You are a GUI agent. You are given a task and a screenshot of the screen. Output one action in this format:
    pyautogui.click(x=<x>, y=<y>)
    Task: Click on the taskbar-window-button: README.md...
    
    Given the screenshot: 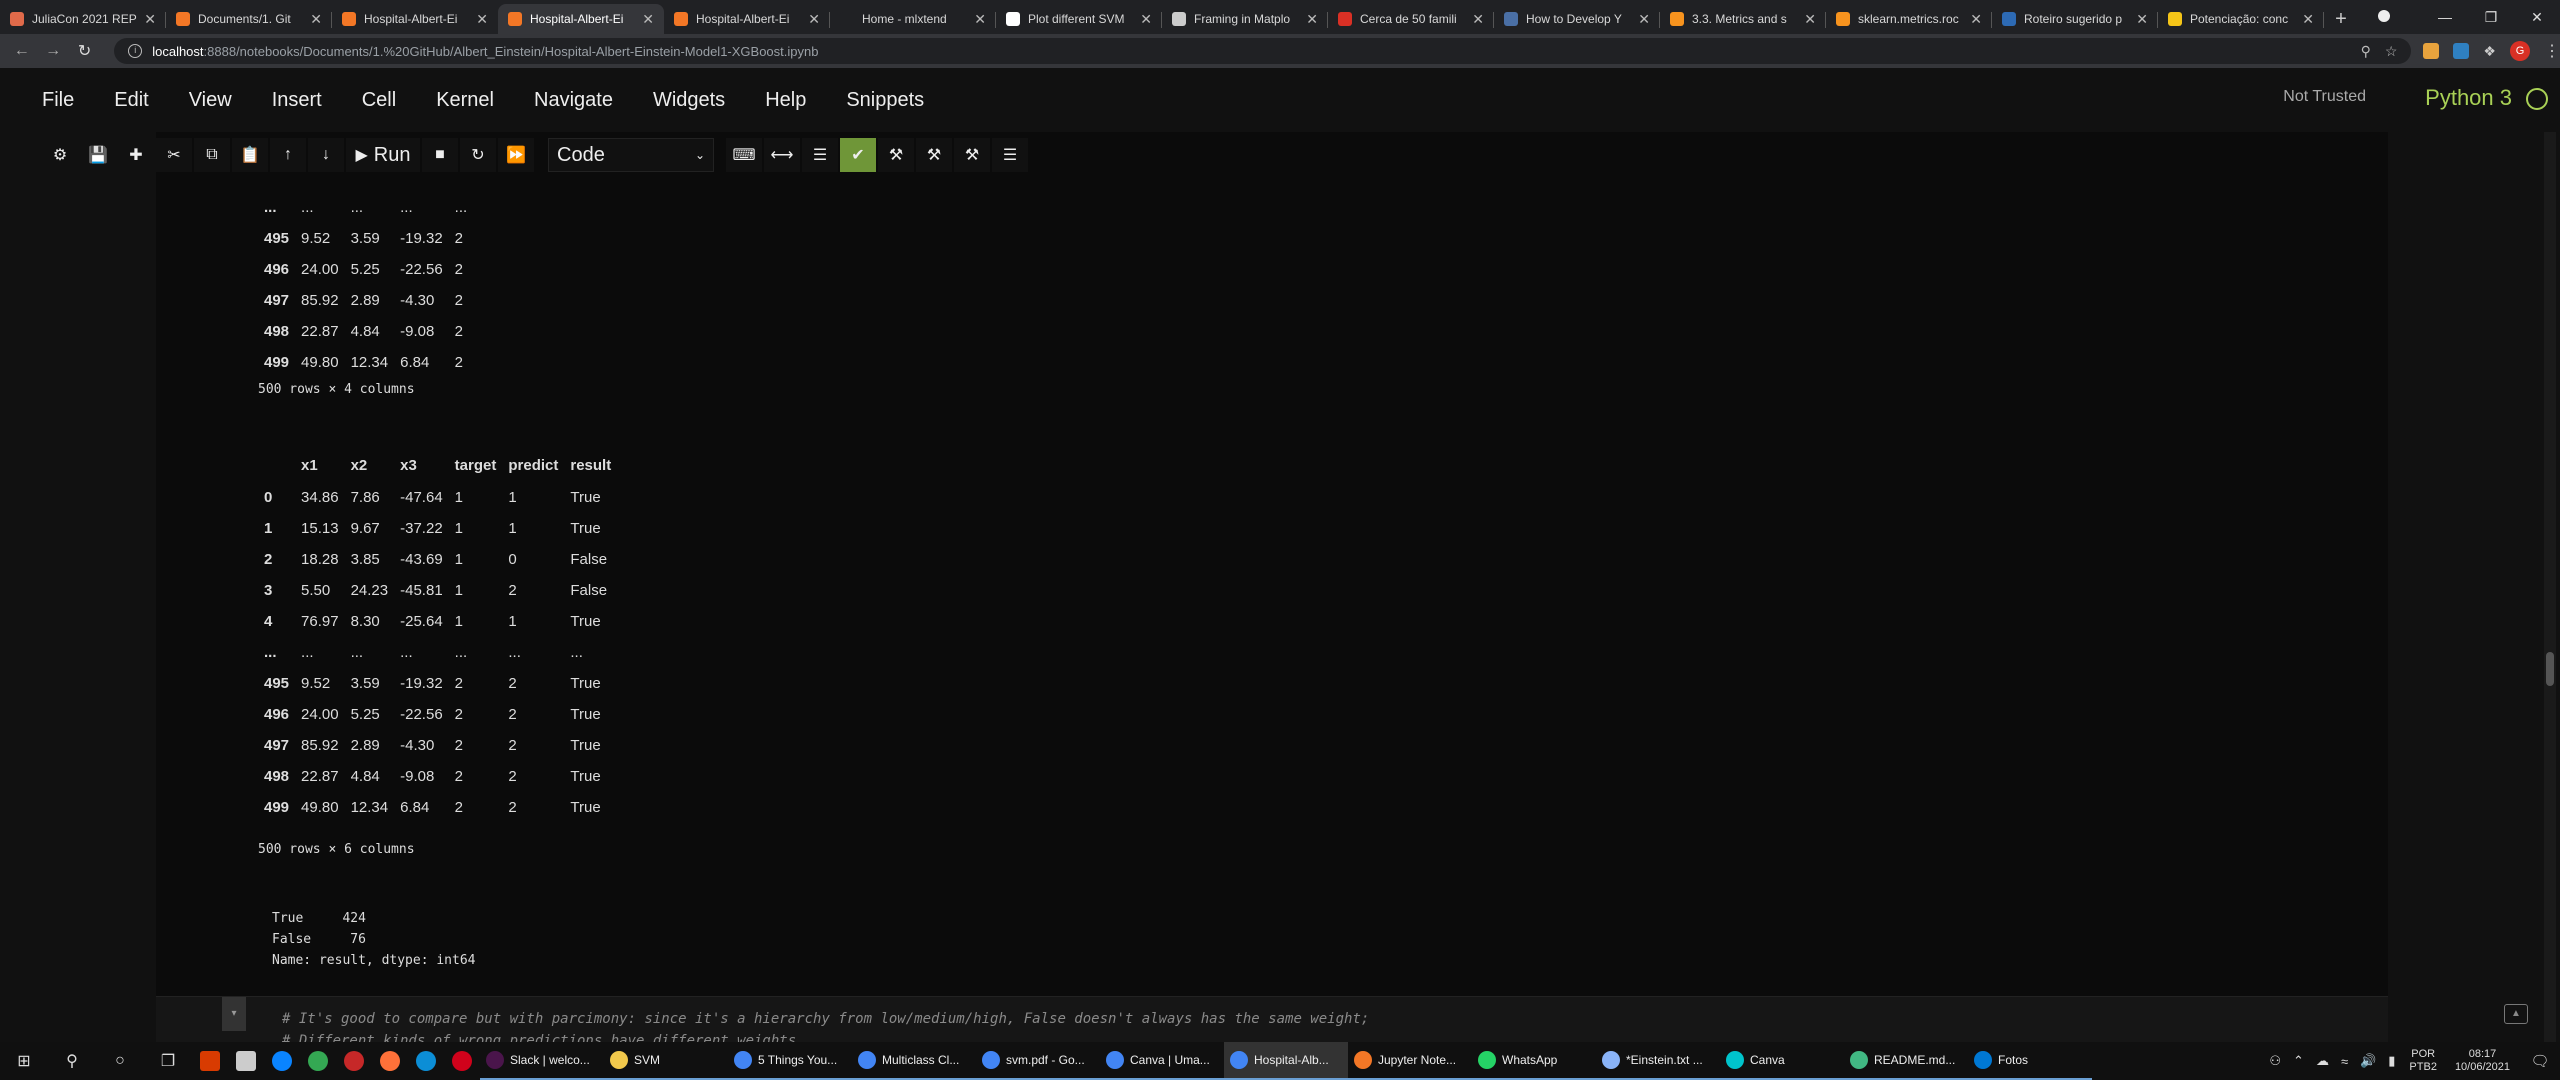 What is the action you would take?
    pyautogui.click(x=1906, y=1061)
    